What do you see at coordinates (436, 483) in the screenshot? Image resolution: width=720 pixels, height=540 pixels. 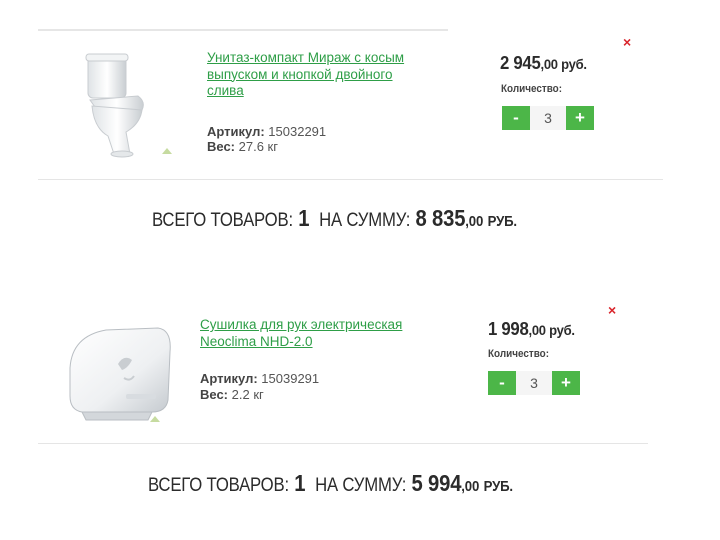 I see `total-sum-integer: 5 994` at bounding box center [436, 483].